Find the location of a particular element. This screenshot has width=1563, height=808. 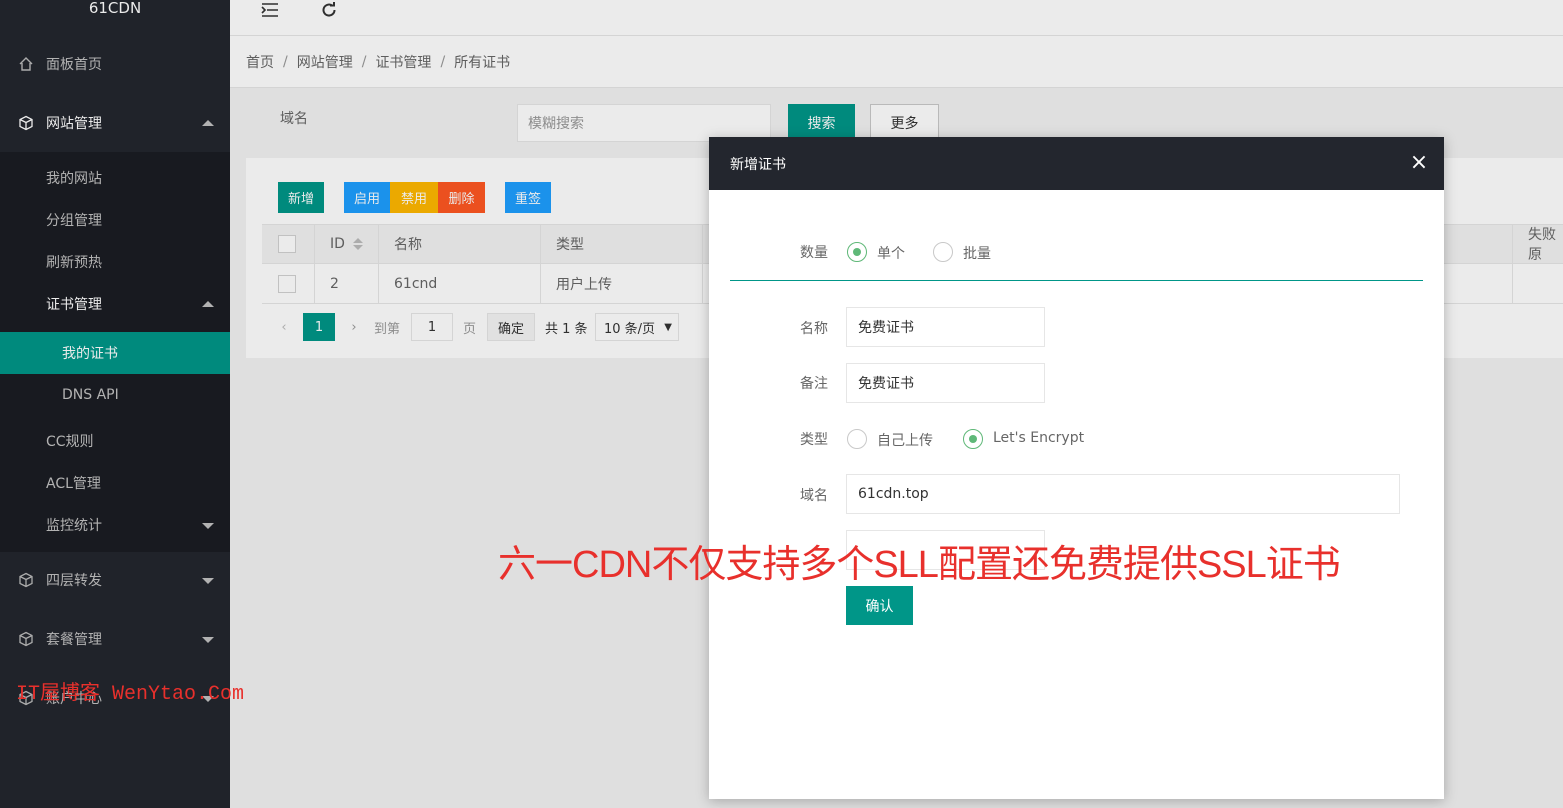

remark-input: 免费证书 is located at coordinates (945, 383).